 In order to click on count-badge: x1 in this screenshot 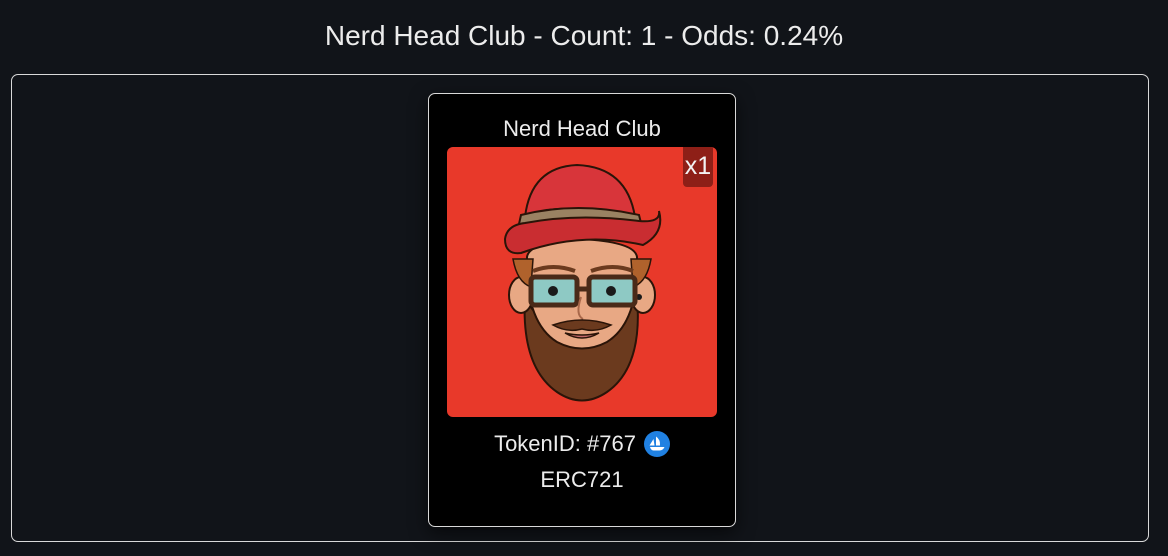, I will do `click(698, 167)`.